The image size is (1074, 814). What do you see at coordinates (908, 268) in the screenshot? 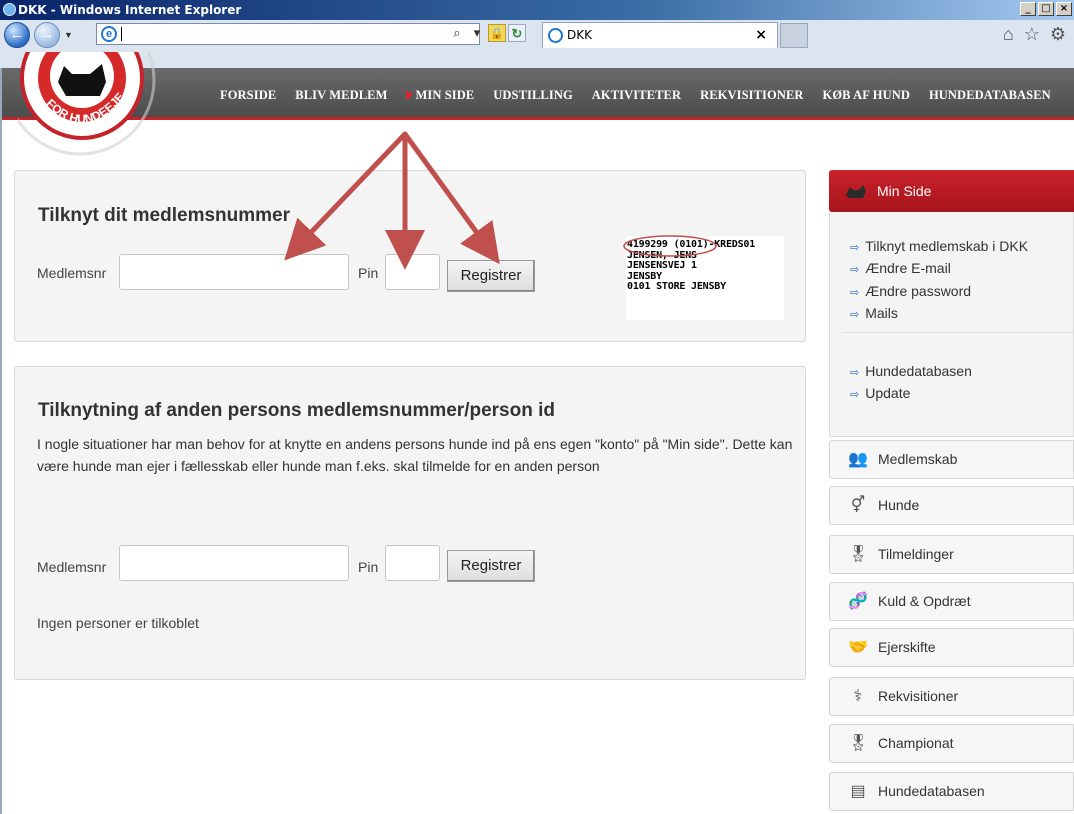
I see `sidebar-link-label: Ændre E-mail` at bounding box center [908, 268].